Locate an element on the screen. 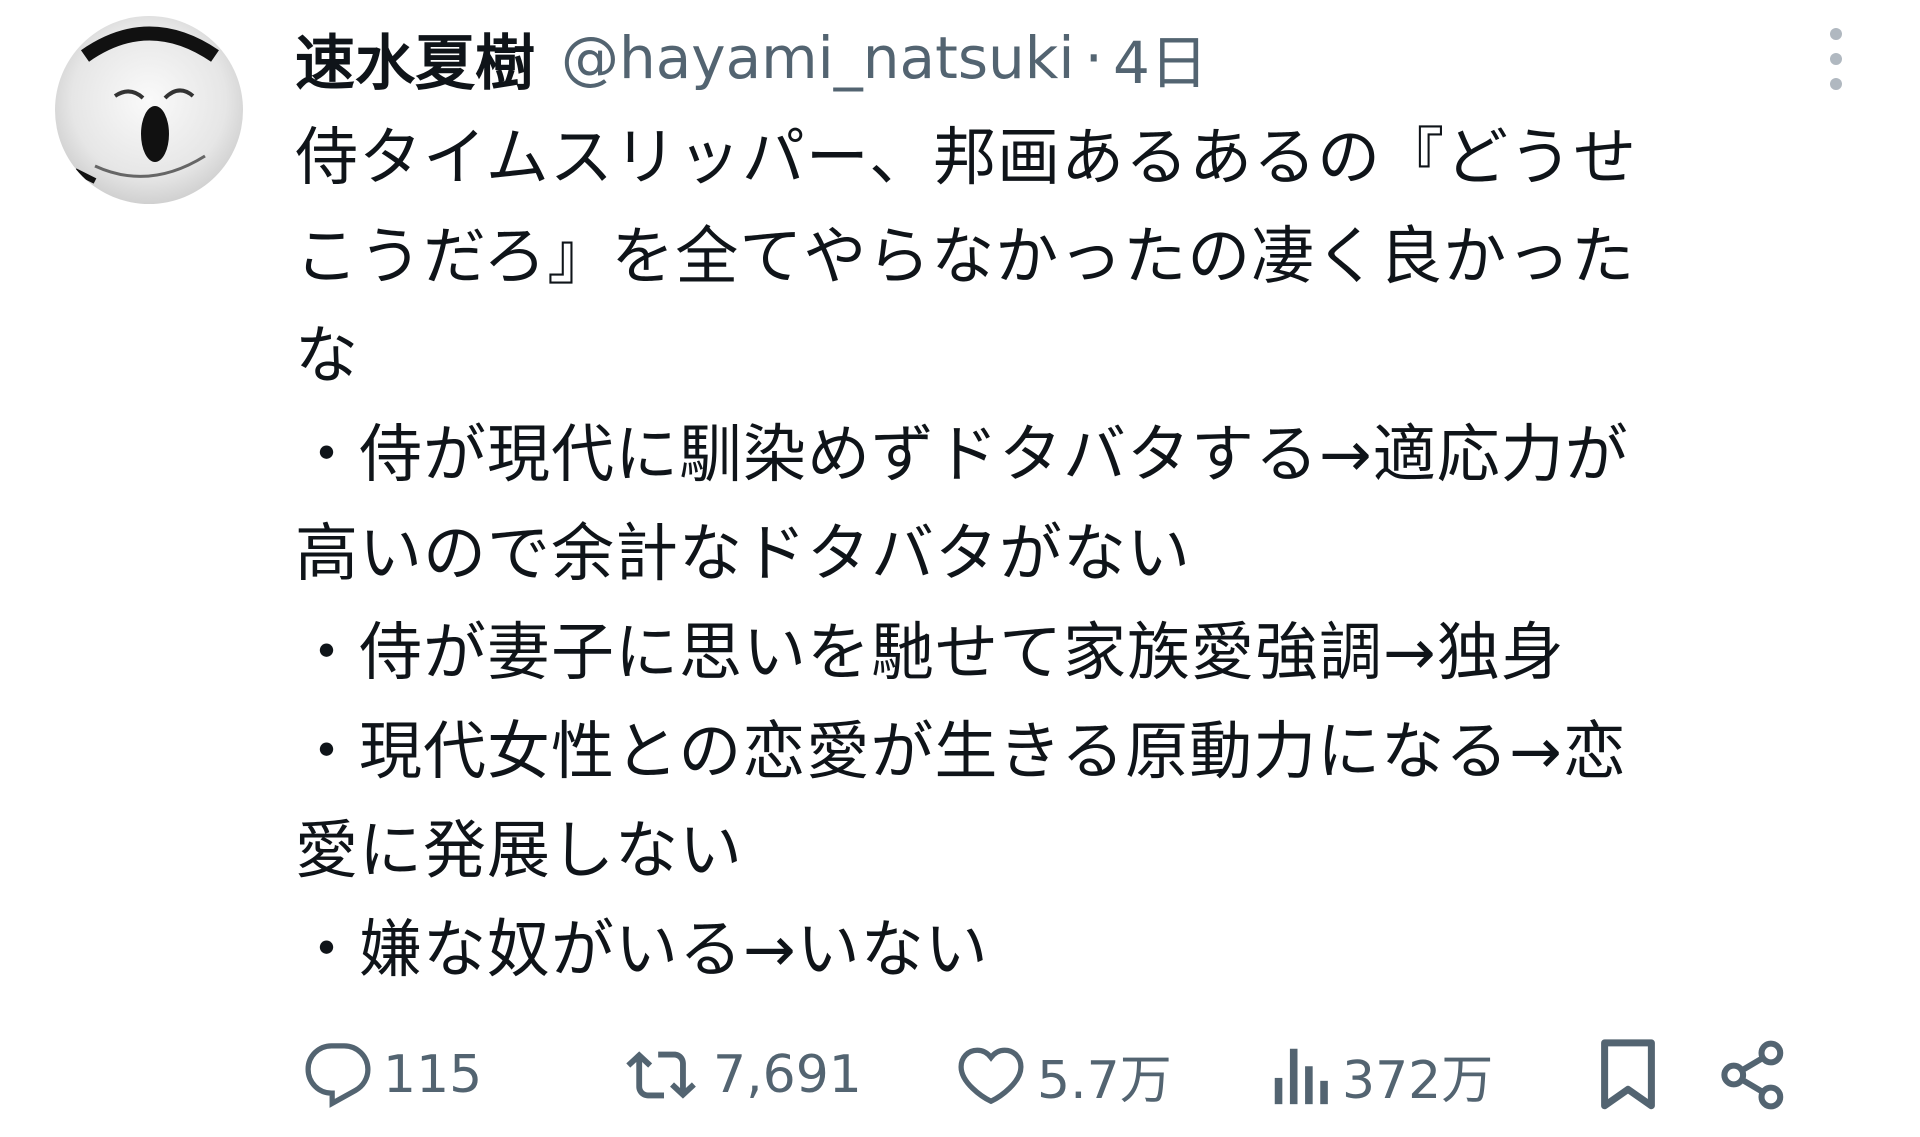 This screenshot has height=1137, width=1920. tweet-line: 侍タイムスリッパー、邦画あるあるの『どうせ is located at coordinates (966, 157).